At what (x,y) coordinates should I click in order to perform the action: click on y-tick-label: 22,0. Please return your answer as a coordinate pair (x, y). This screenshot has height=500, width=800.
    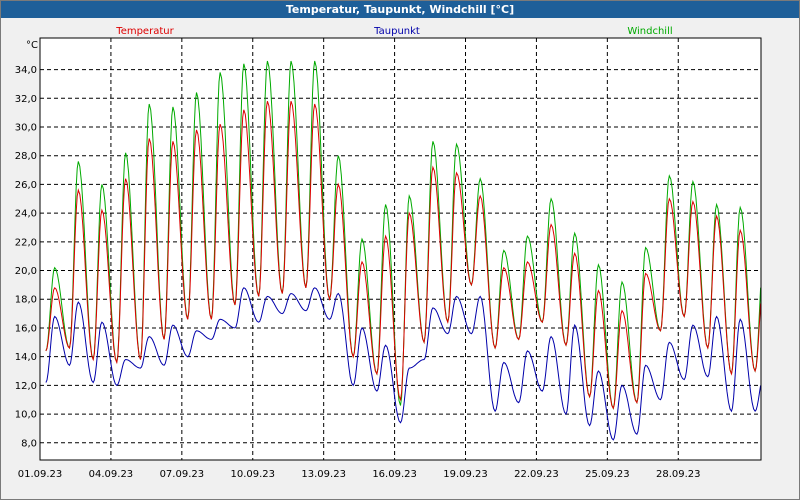
    Looking at the image, I should click on (26, 242).